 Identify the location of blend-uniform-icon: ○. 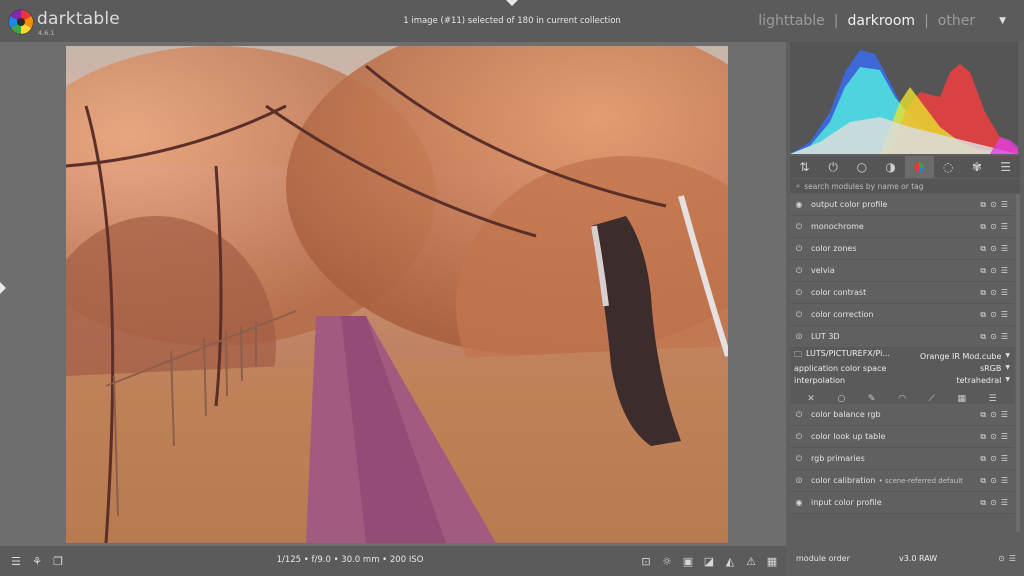
(841, 399).